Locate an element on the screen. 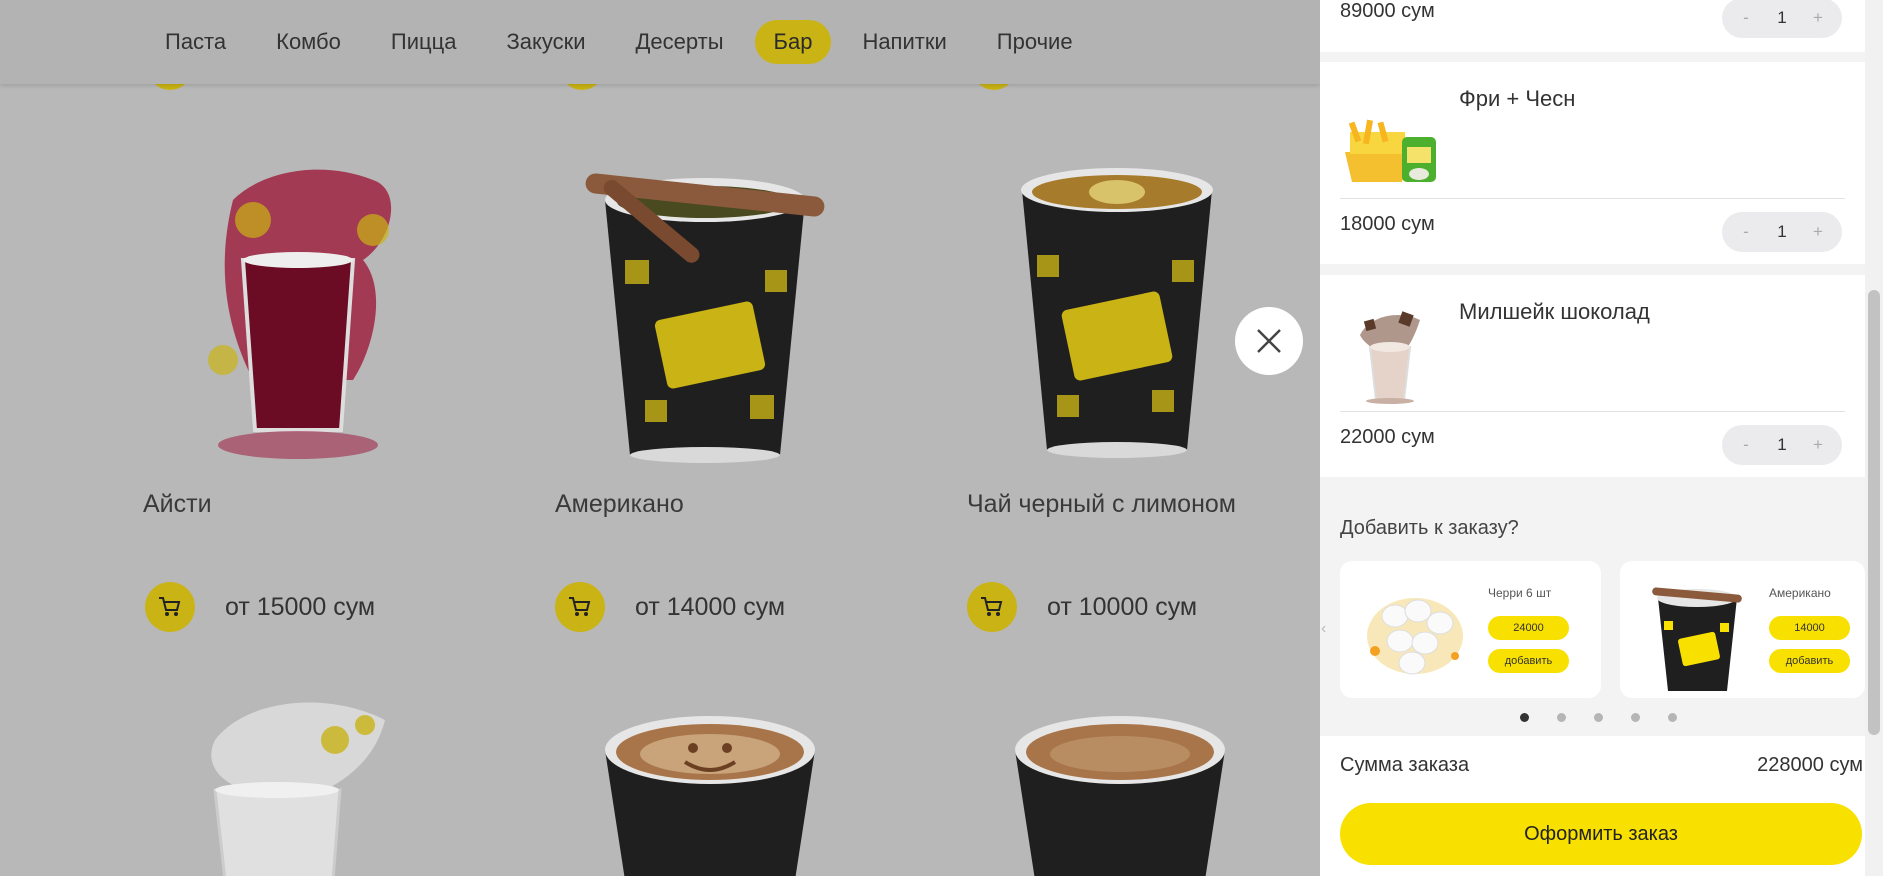 The width and height of the screenshot is (1883, 876). upsell-price: 14000 is located at coordinates (1809, 628).